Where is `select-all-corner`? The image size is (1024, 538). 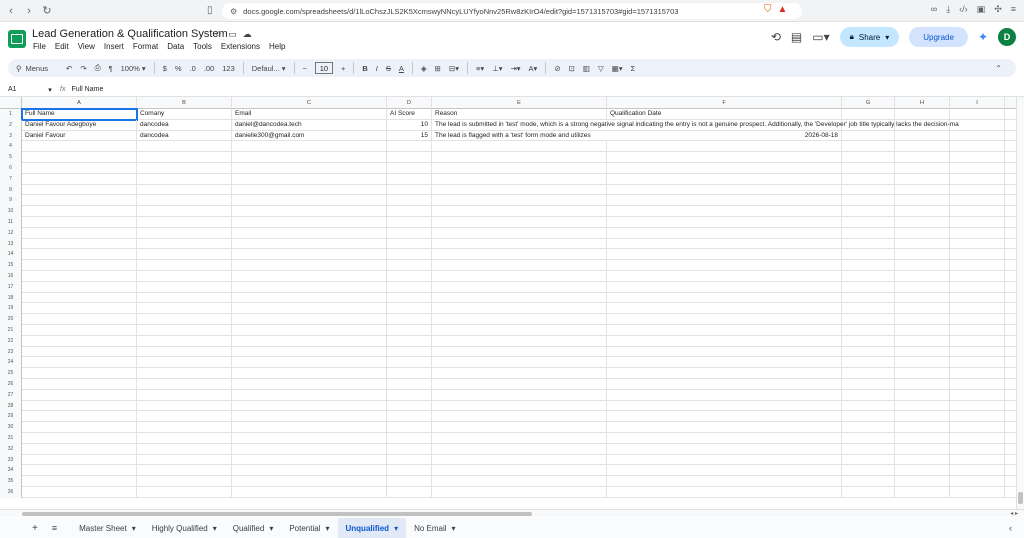
select-all-corner is located at coordinates (11, 103).